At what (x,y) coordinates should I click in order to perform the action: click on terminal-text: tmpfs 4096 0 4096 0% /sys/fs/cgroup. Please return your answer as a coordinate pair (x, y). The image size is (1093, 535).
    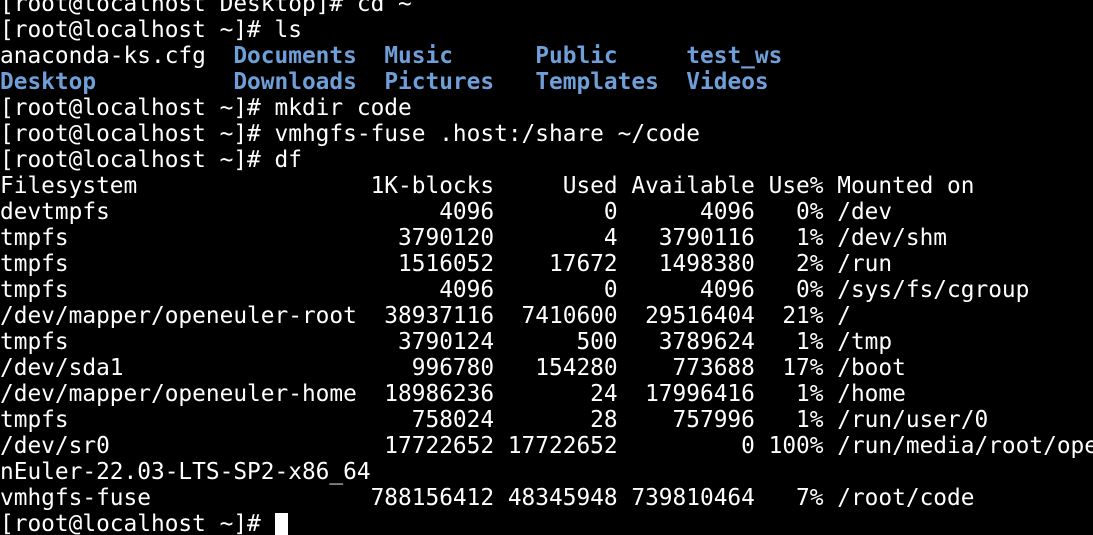
    Looking at the image, I should click on (515, 290).